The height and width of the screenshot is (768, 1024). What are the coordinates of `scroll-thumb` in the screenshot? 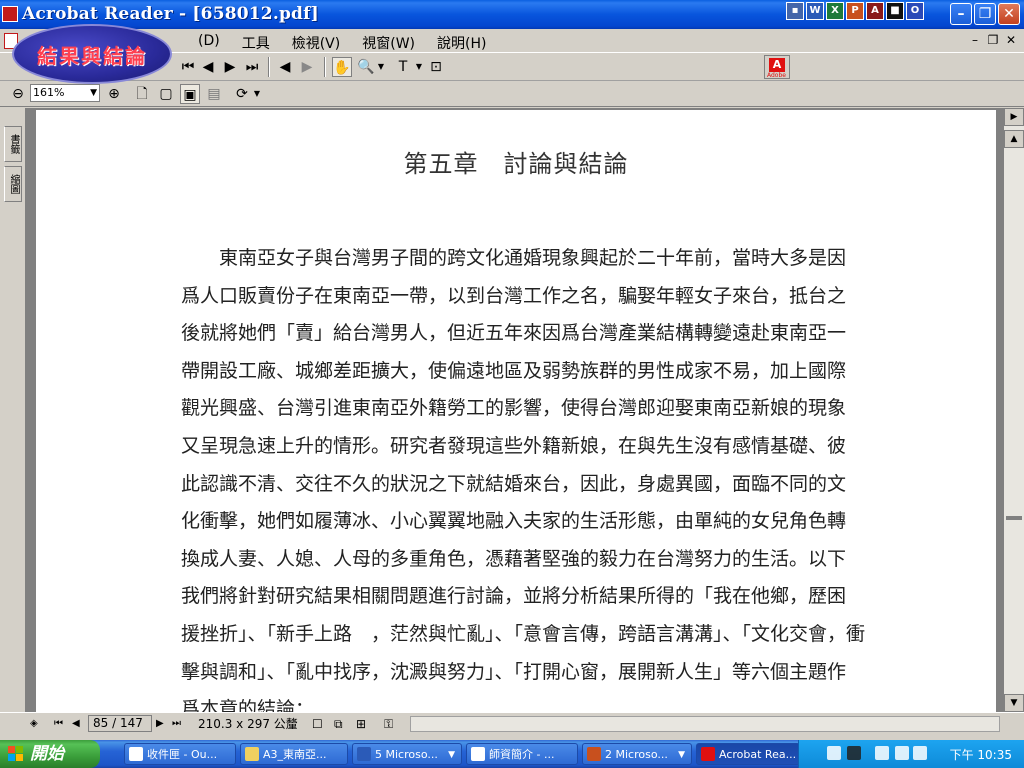 It's located at (1014, 518).